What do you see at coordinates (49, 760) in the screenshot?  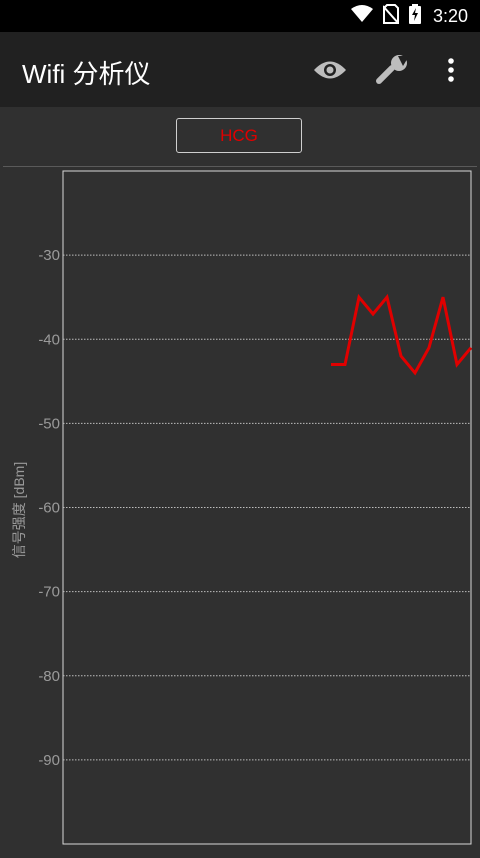 I see `y-tick-label: -90` at bounding box center [49, 760].